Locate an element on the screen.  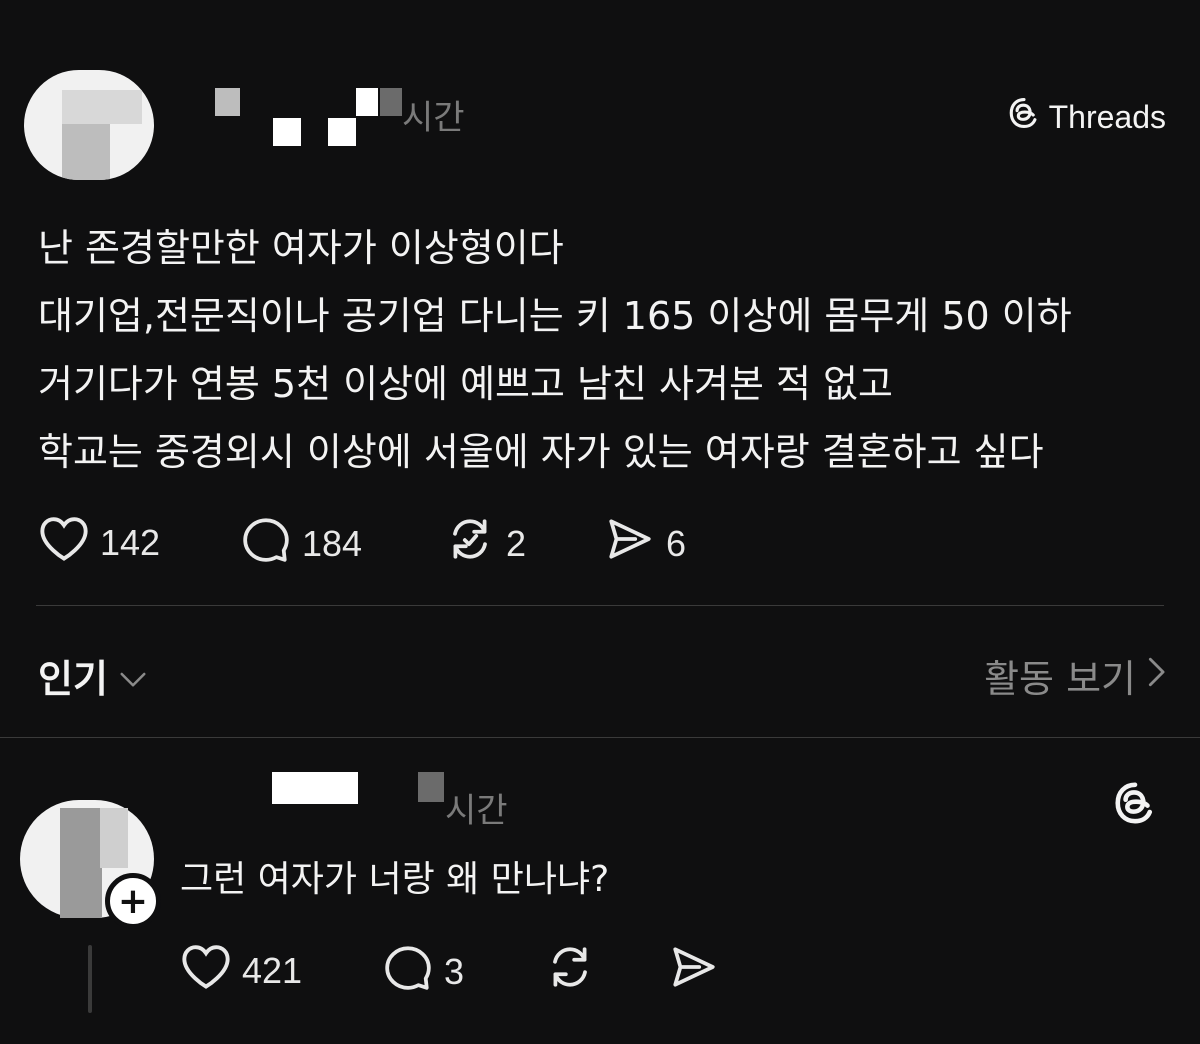
sort-dropdown: 인기 is located at coordinates (93, 675).